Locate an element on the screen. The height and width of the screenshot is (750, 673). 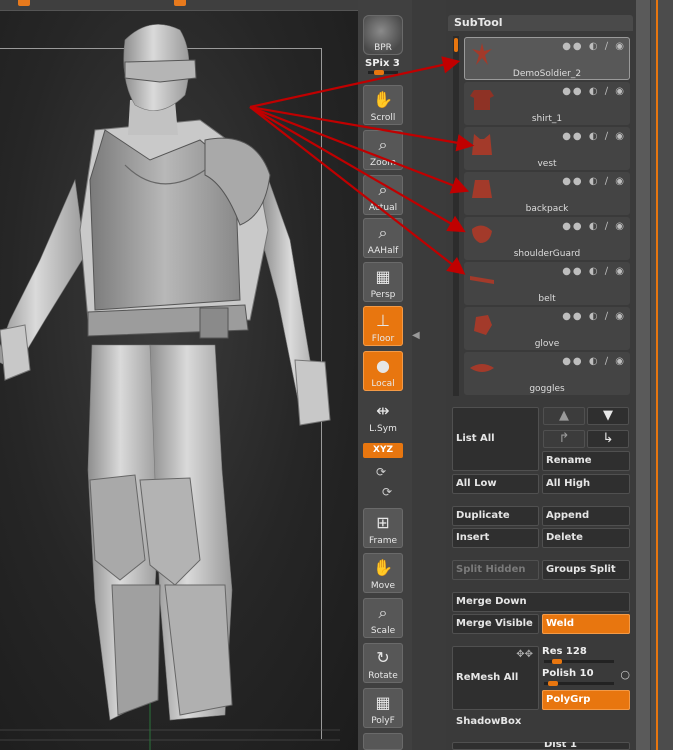
floor-button: ⊥ Floor is located at coordinates (383, 326).